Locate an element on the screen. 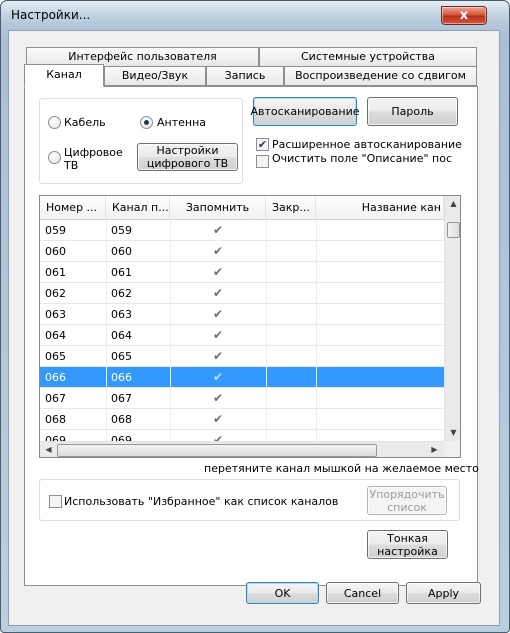  cable-label: Кабель is located at coordinates (85, 122).